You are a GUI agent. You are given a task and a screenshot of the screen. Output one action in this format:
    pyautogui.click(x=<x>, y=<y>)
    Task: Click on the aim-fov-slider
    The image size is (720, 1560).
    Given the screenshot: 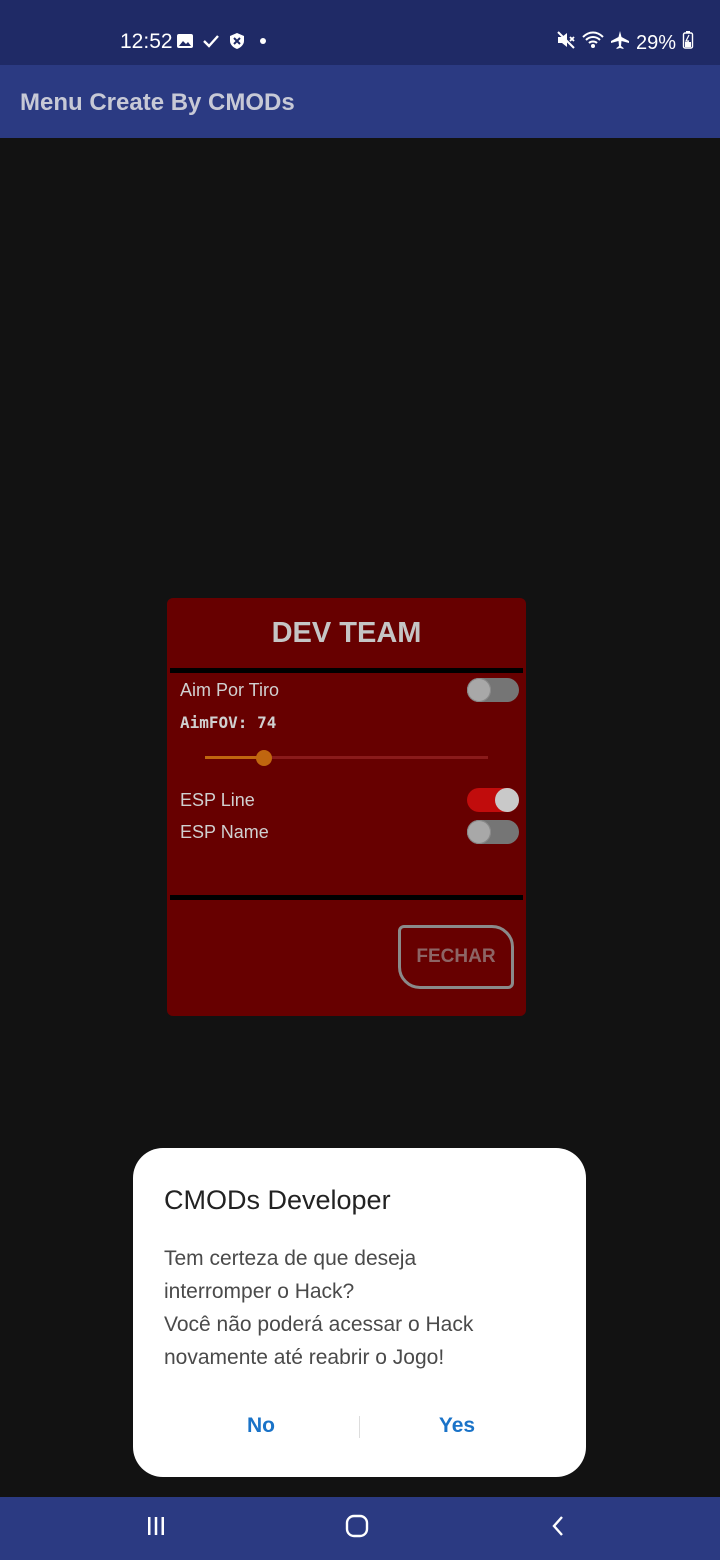 What is the action you would take?
    pyautogui.click(x=346, y=758)
    